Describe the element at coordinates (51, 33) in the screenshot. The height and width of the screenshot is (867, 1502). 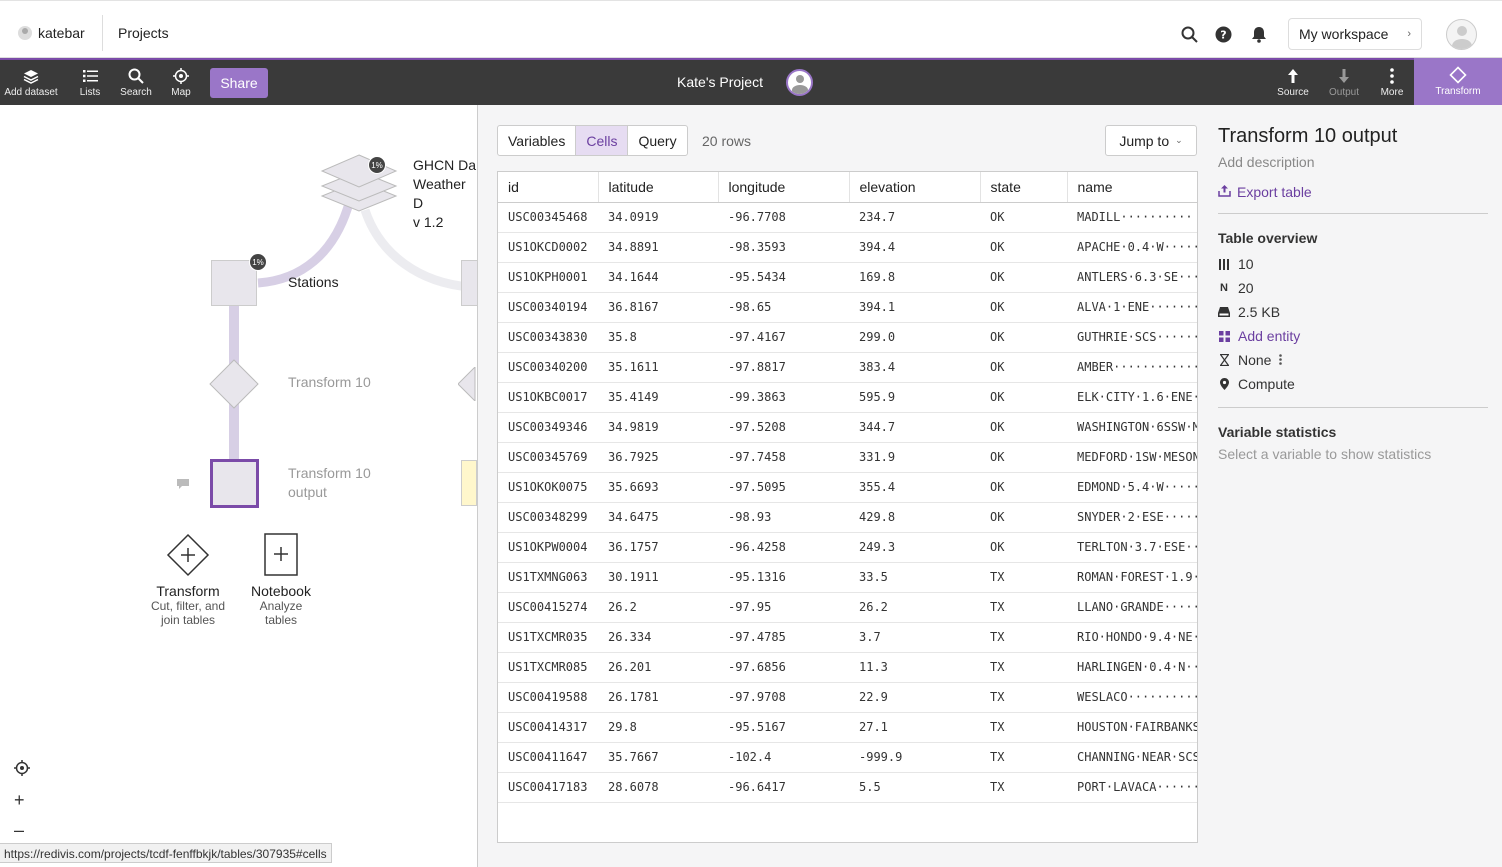
I see `user-menu: katebar` at that location.